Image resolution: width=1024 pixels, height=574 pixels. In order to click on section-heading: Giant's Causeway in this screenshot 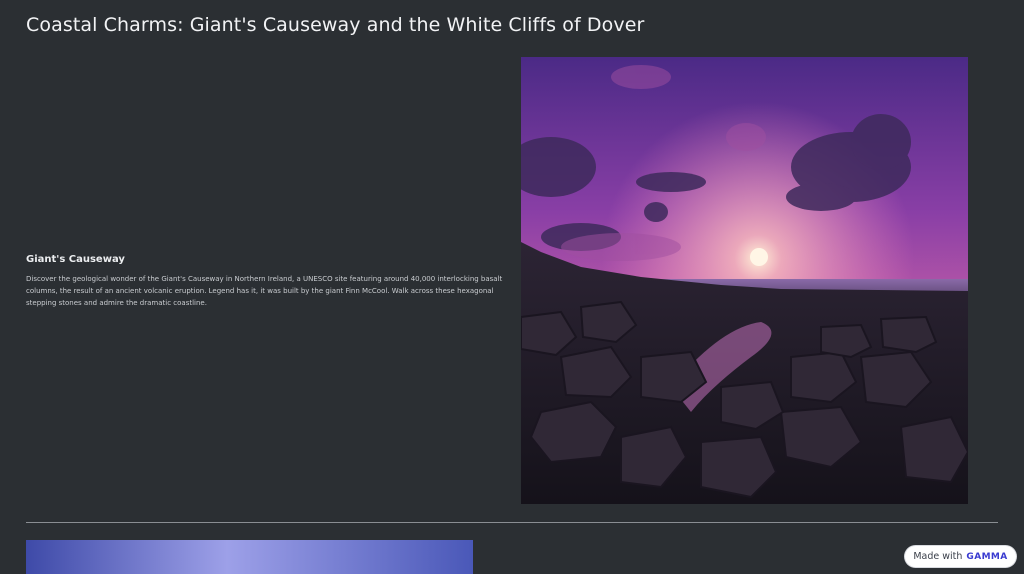, I will do `click(75, 259)`.